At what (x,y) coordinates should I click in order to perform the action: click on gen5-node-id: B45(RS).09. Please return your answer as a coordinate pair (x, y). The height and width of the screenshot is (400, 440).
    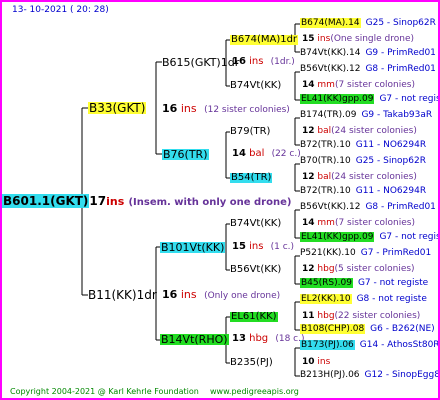
    Looking at the image, I should click on (326, 283).